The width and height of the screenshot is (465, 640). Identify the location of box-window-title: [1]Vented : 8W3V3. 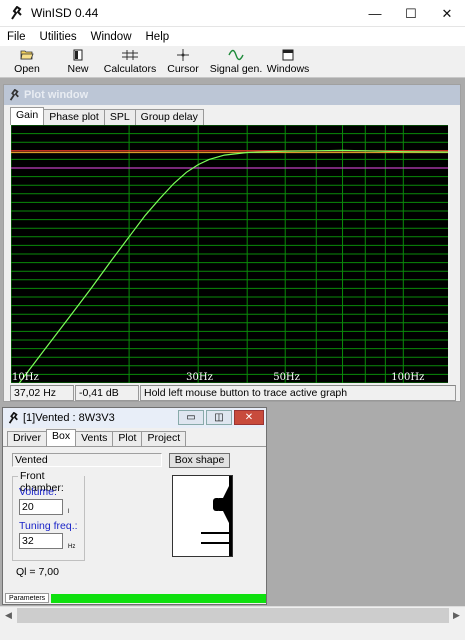
(69, 418).